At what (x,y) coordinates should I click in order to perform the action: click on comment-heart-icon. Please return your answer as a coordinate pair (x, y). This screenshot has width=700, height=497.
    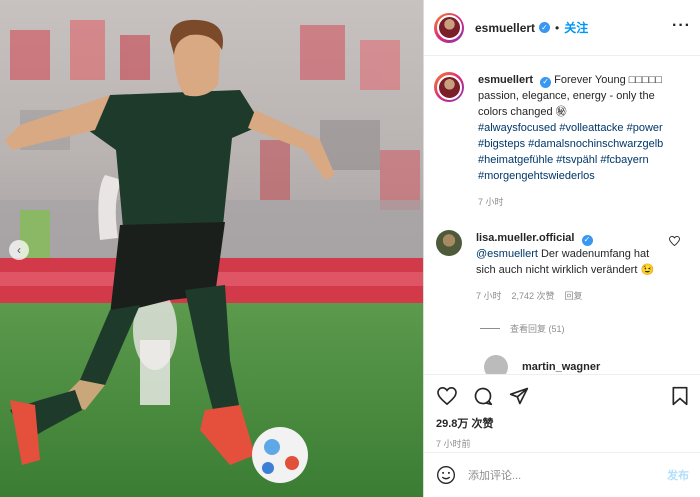
    Looking at the image, I should click on (674, 242).